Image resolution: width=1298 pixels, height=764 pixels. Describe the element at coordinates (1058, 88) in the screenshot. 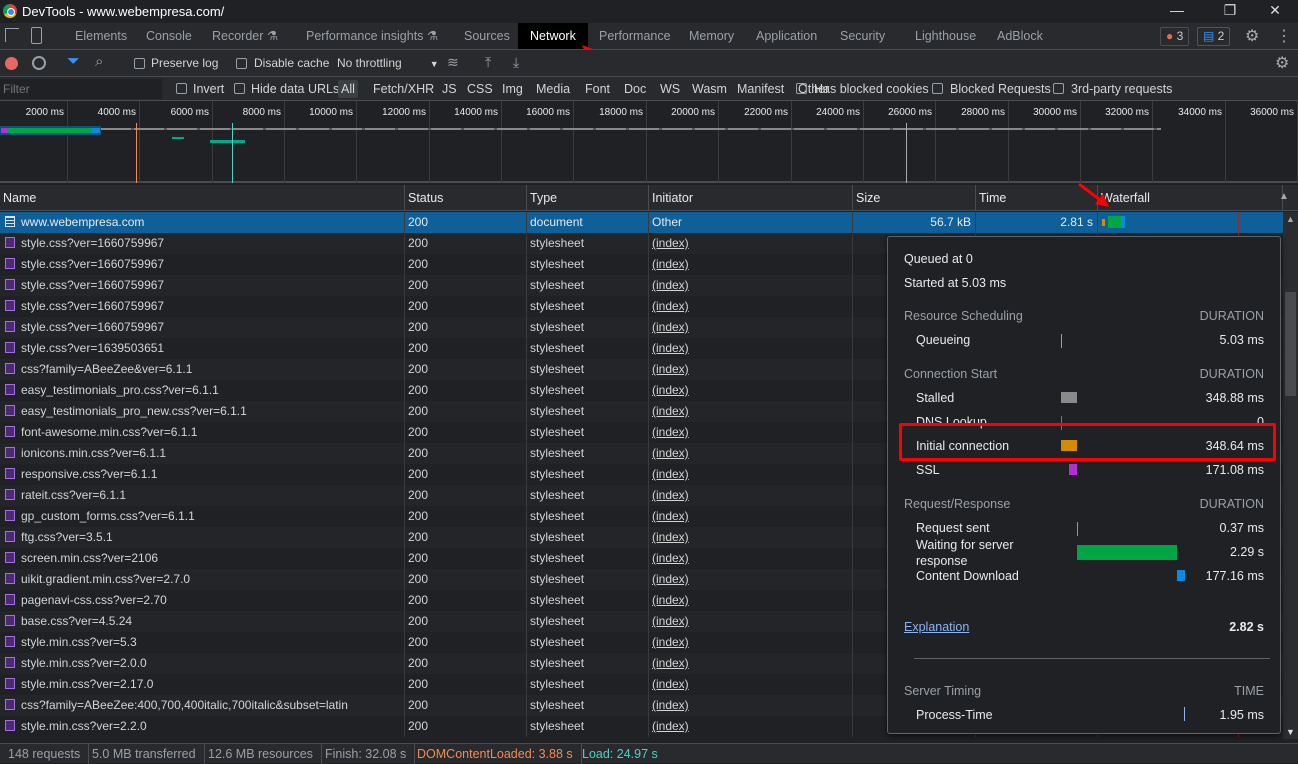

I see `third-party-checkbox` at that location.